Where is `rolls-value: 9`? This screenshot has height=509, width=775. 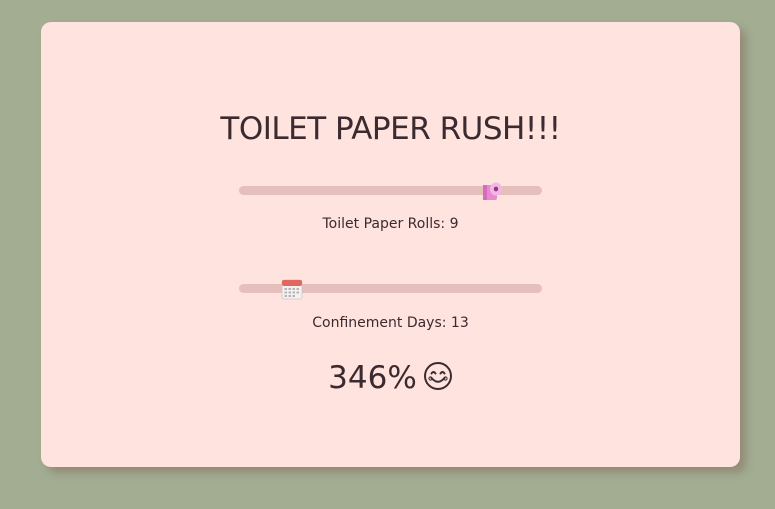 rolls-value: 9 is located at coordinates (454, 224).